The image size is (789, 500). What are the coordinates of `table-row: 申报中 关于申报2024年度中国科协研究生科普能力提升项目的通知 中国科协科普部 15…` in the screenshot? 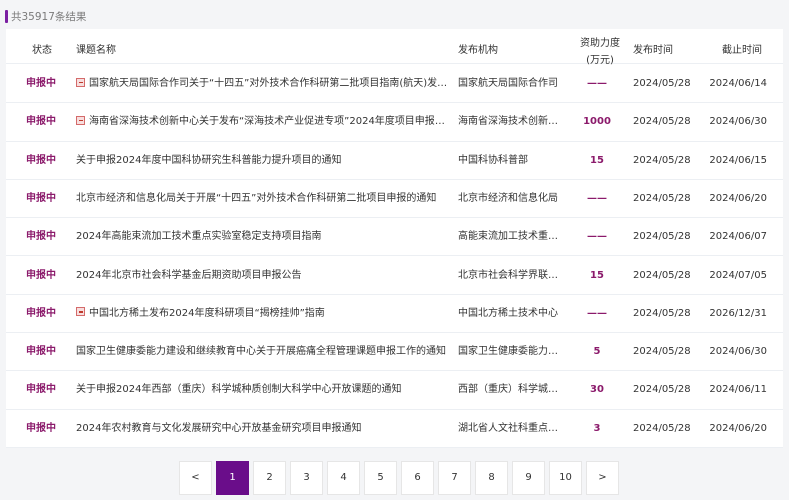 It's located at (394, 161).